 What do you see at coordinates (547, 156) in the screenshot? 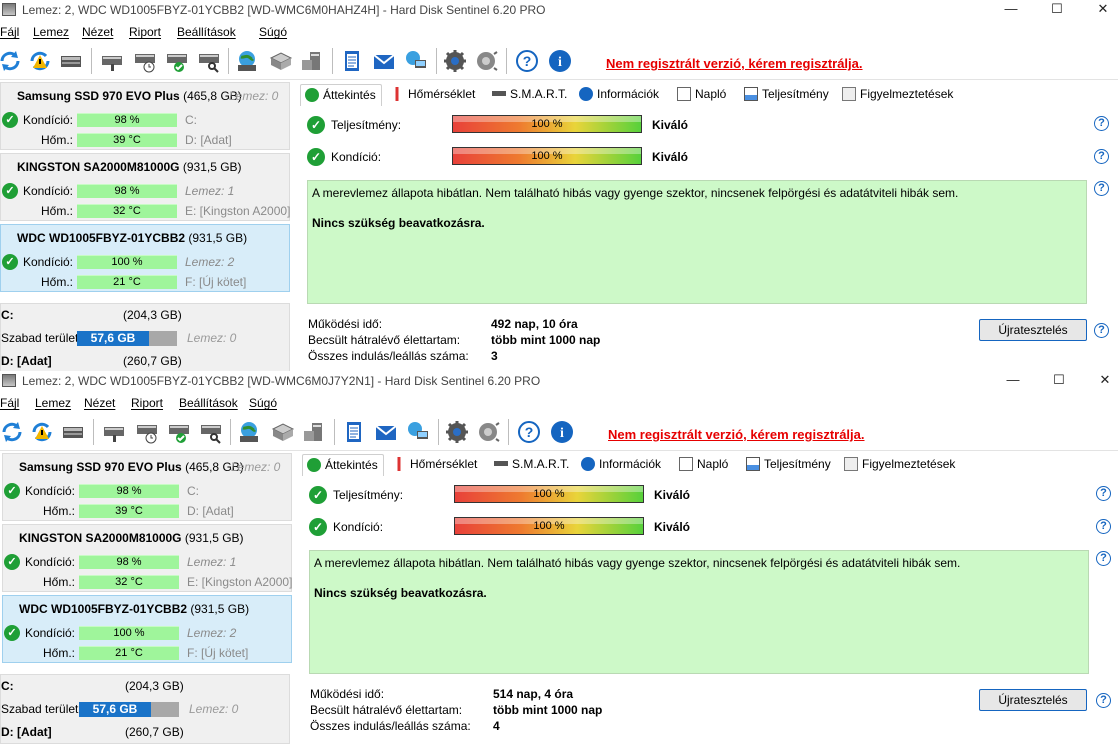
I see `kondicio-bar: 100 %` at bounding box center [547, 156].